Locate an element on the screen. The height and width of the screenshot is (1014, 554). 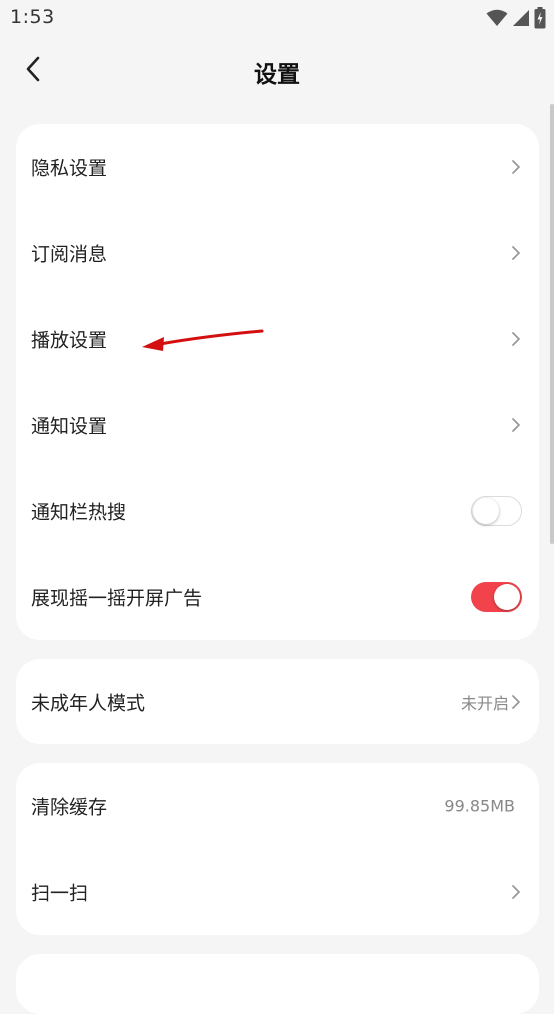
playback-settings-row: 播放设置 is located at coordinates (277, 339).